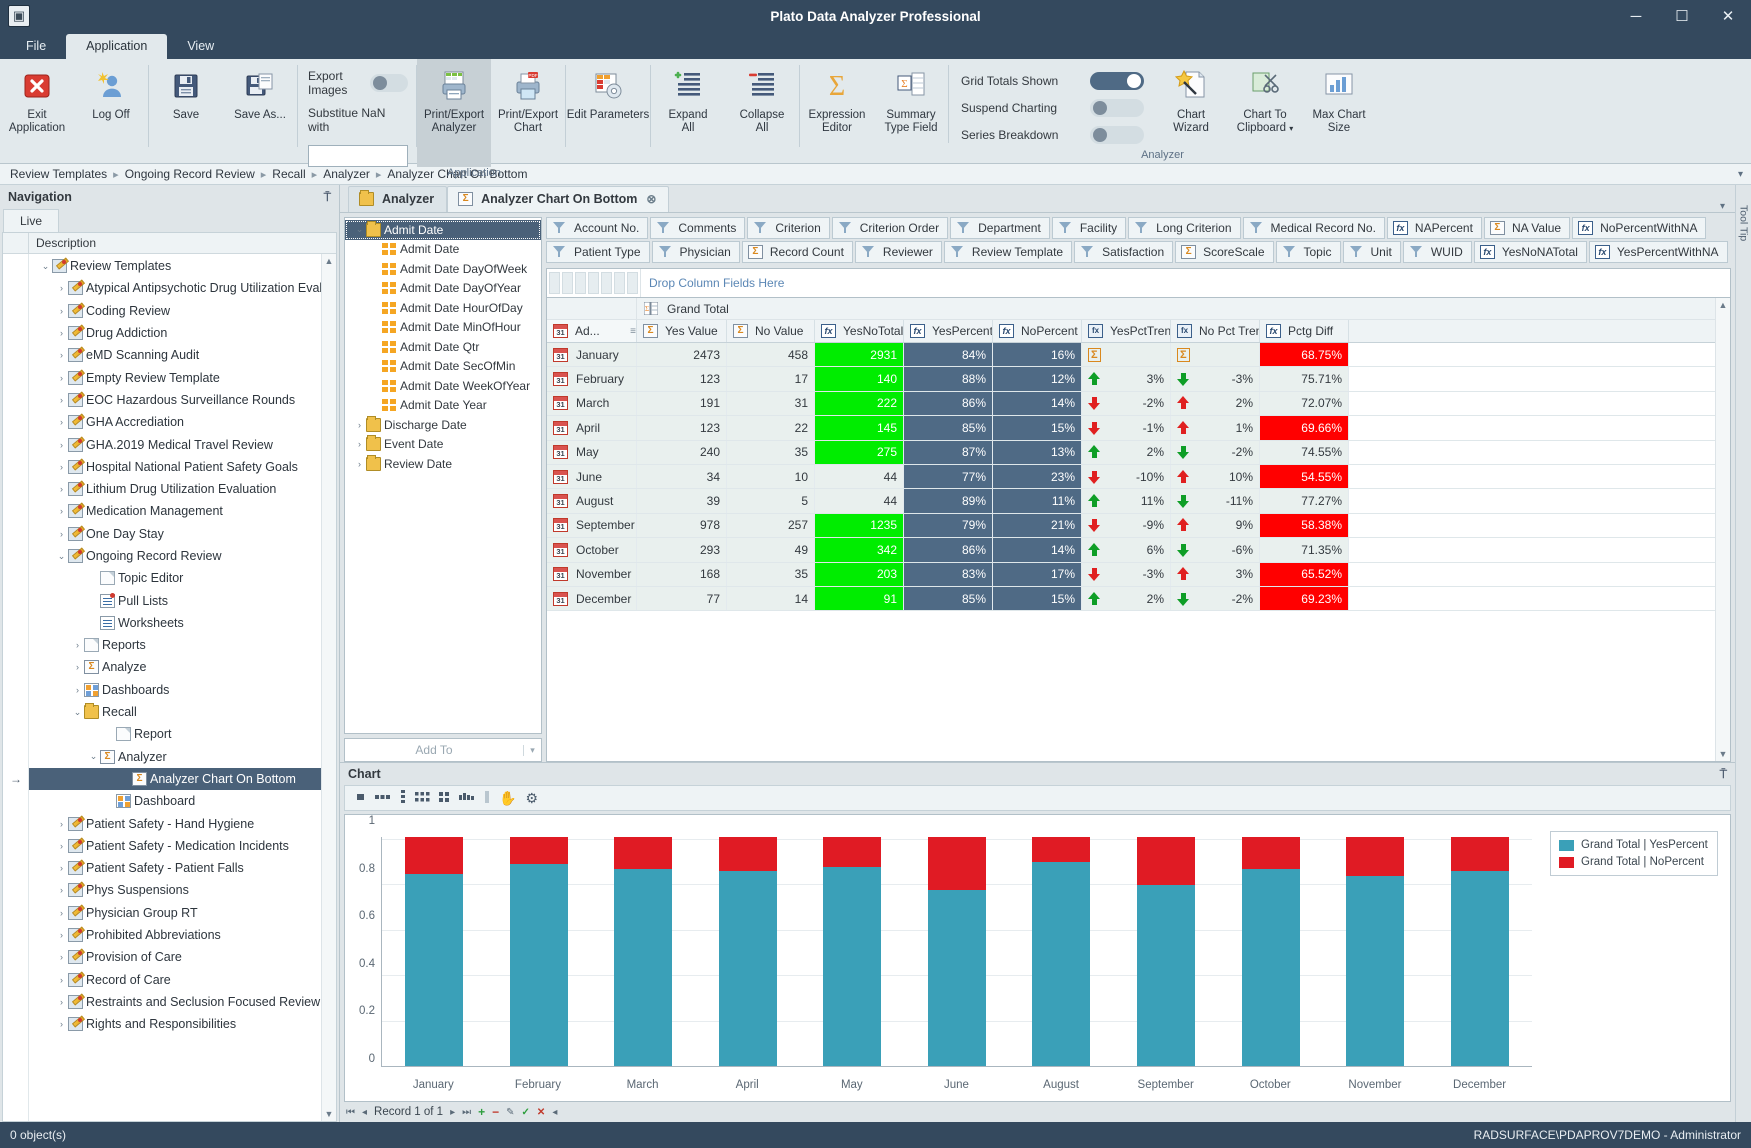  Describe the element at coordinates (444, 798) in the screenshot. I see `matrix-icon` at that location.